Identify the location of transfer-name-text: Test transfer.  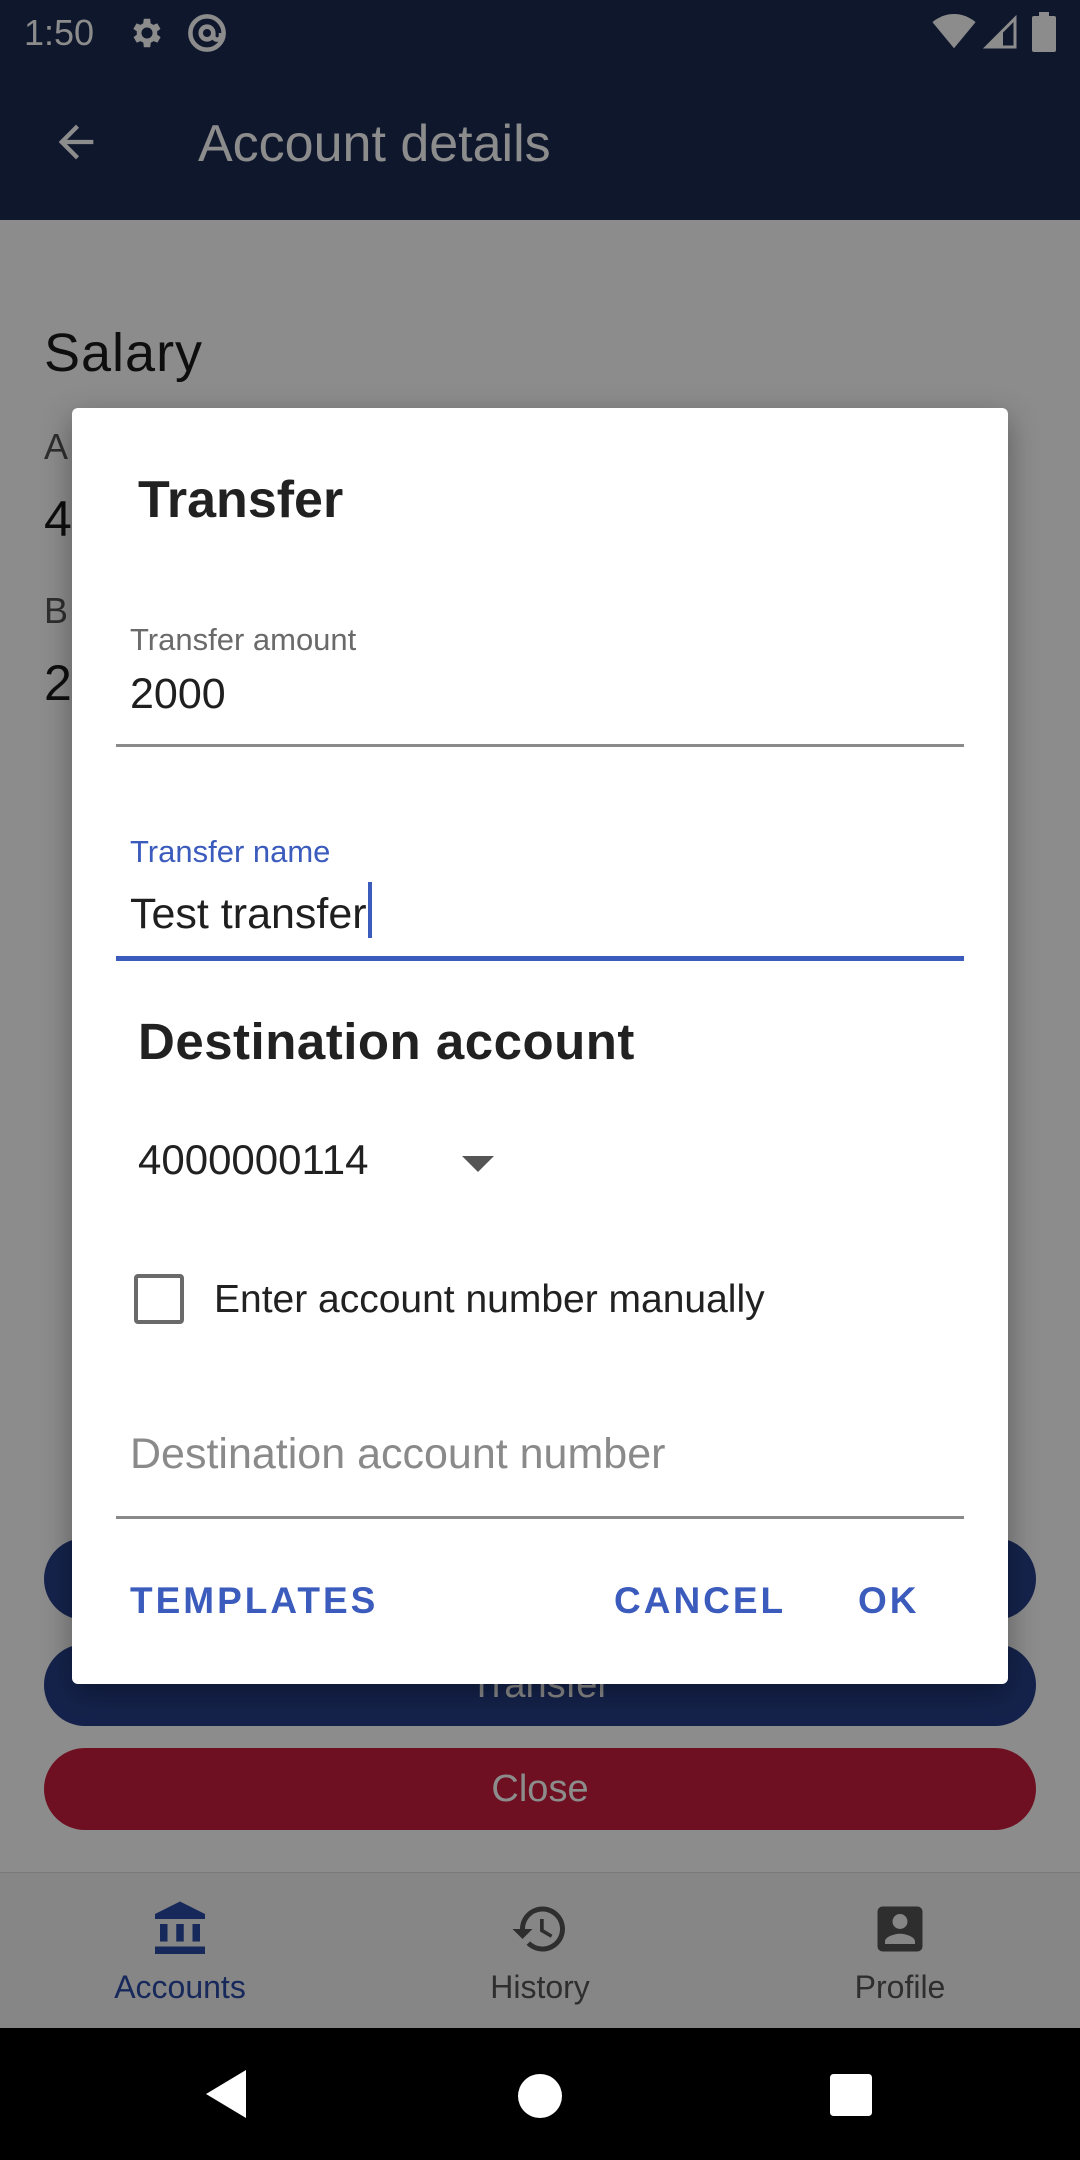
(248, 914).